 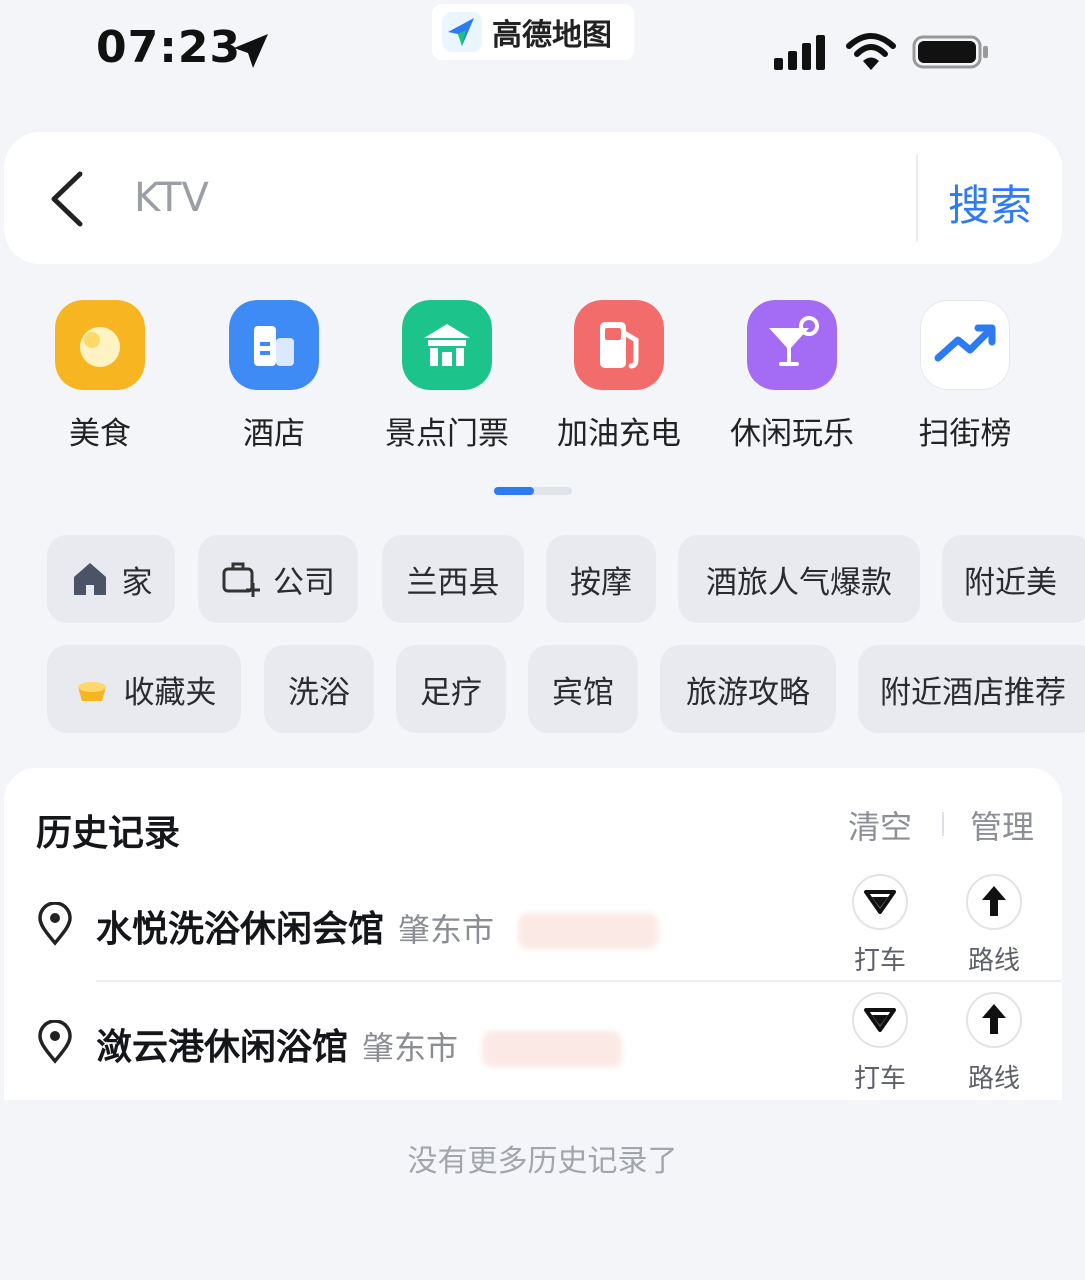 I want to click on chip-hot-deals: 酒旅人气爆款, so click(x=799, y=579).